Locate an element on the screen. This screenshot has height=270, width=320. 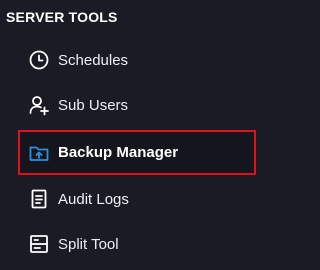
sidebar-item-label: Backup Manager is located at coordinates (118, 152).